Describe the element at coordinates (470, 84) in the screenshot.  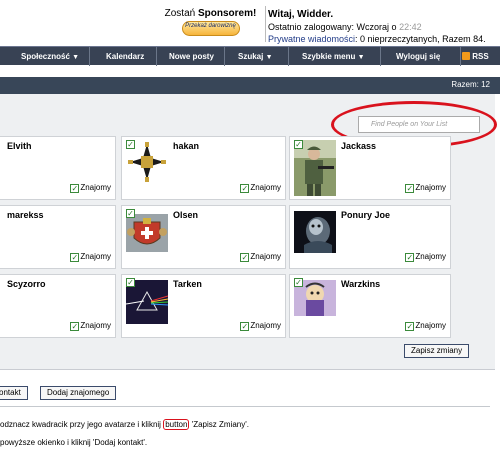
I see `total-count: Razem: 12` at that location.